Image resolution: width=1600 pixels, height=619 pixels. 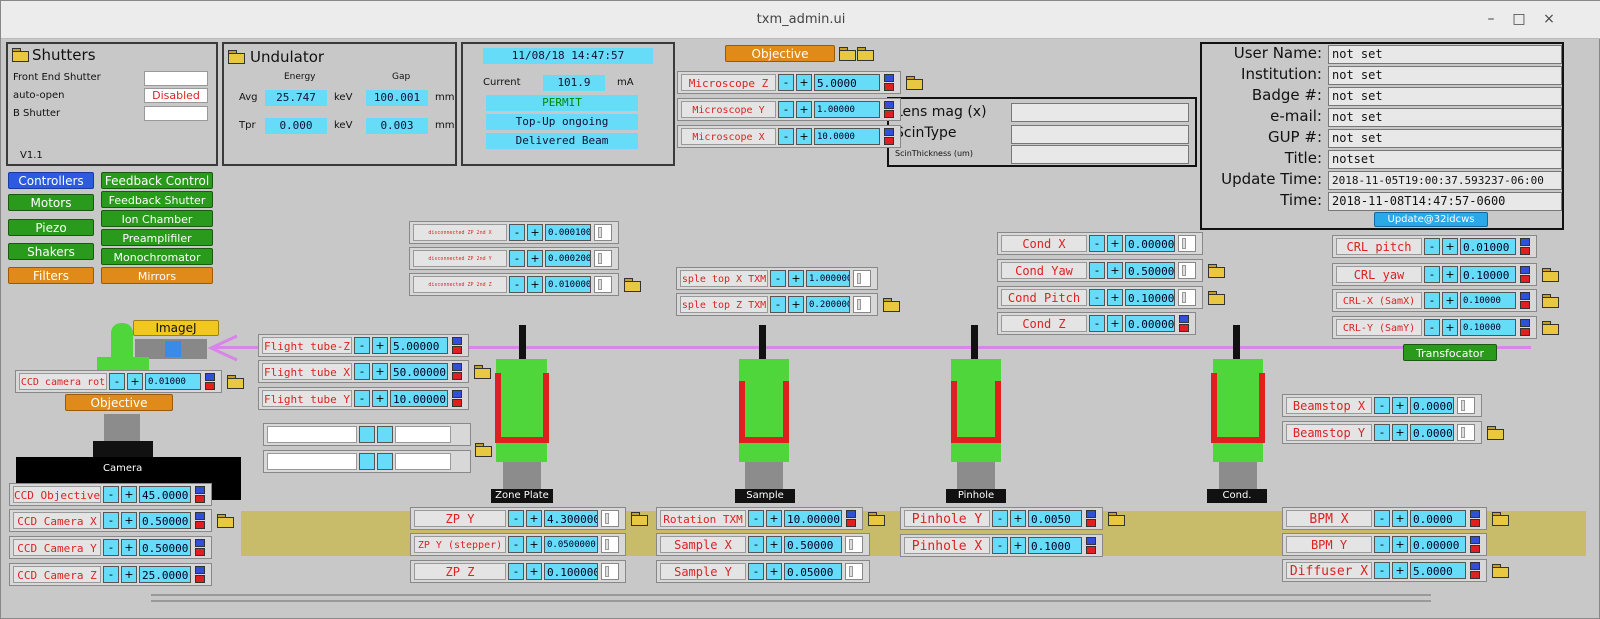 I want to click on filters-button: Filters, so click(x=51, y=275).